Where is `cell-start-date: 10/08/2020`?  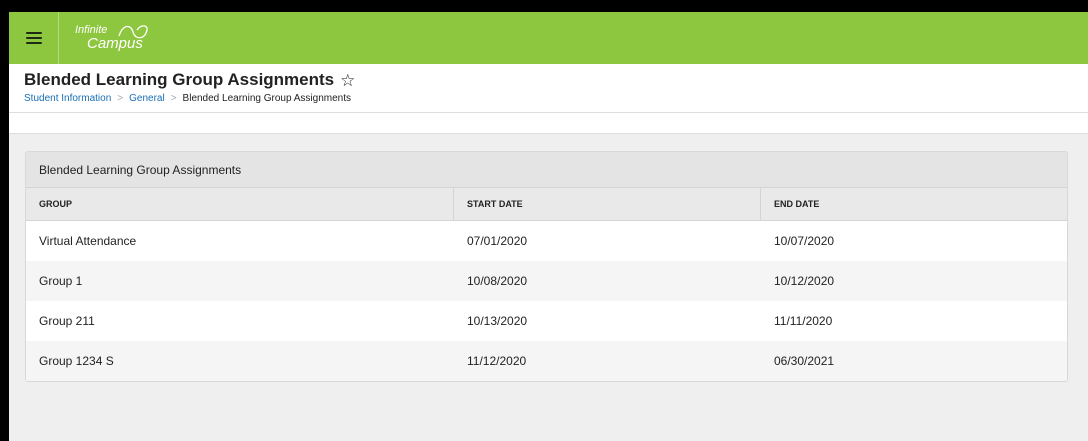
cell-start-date: 10/08/2020 is located at coordinates (497, 281).